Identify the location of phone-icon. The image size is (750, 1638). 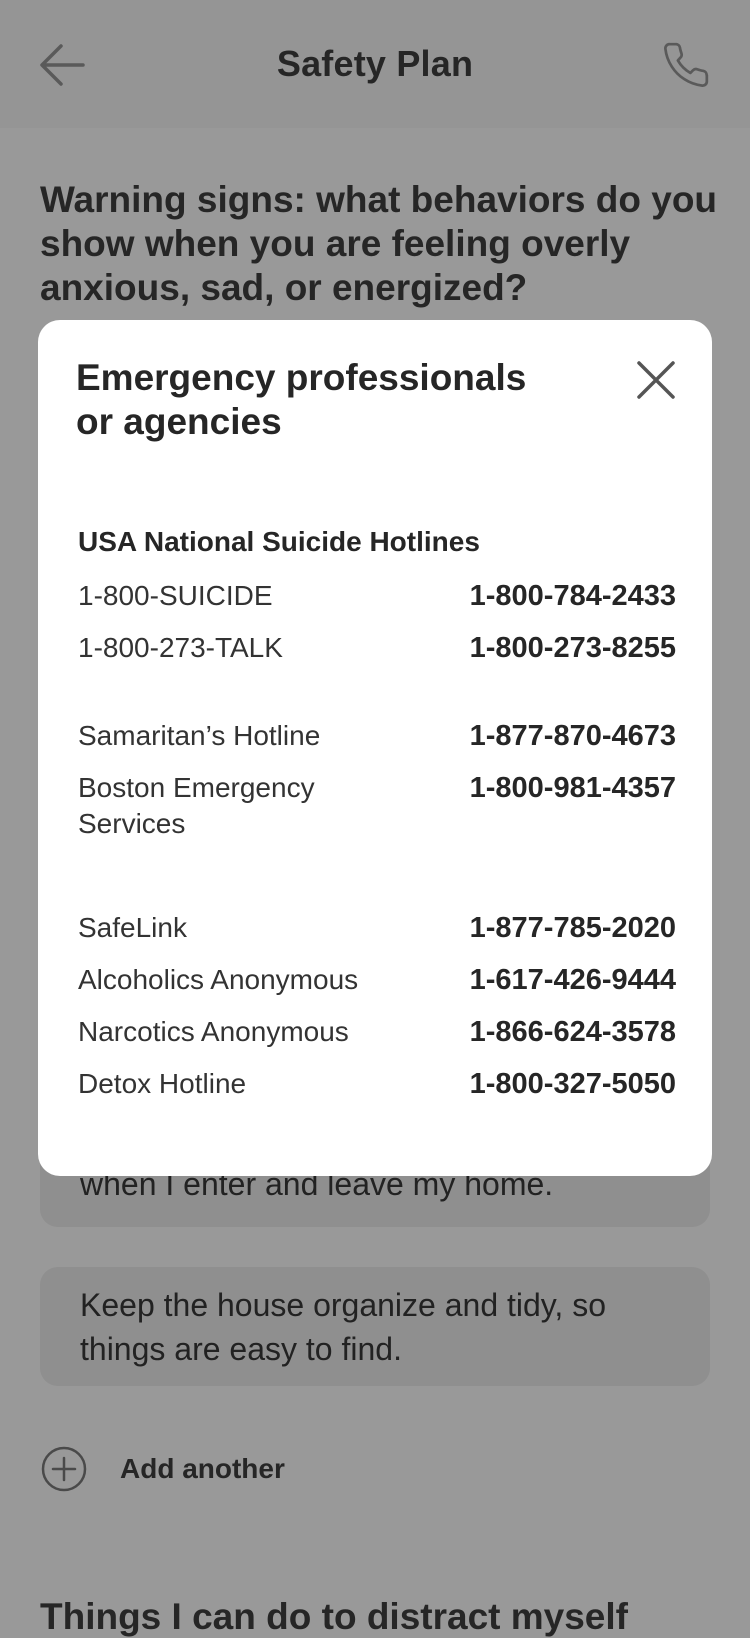
(686, 64).